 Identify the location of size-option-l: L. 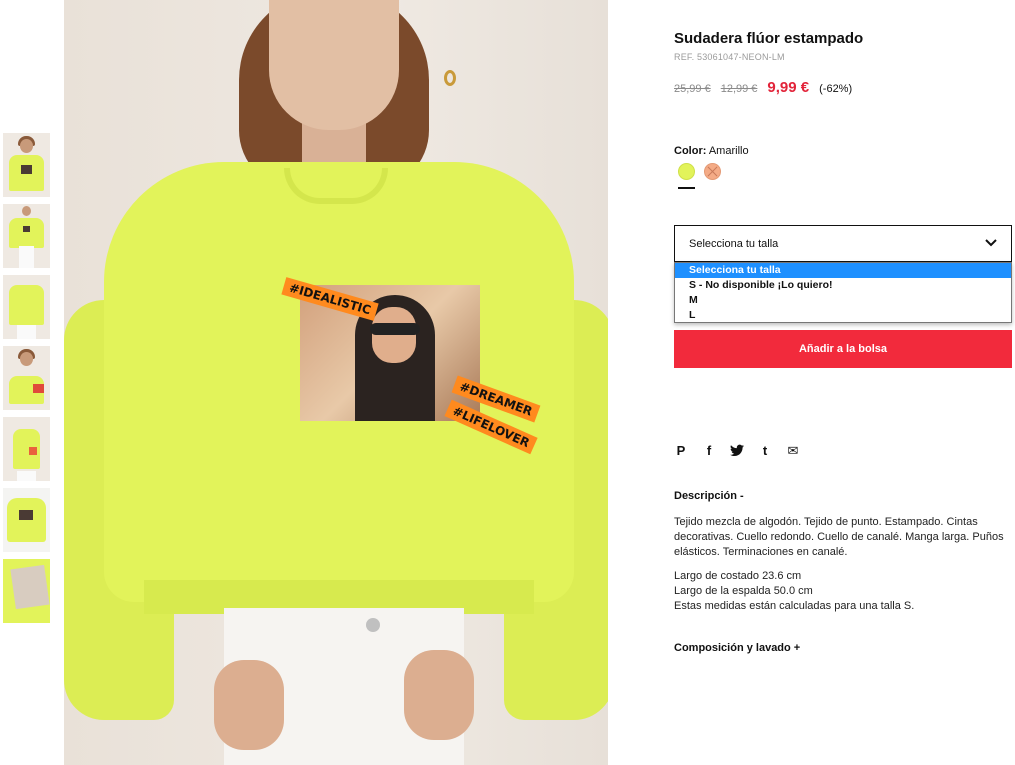
(843, 315).